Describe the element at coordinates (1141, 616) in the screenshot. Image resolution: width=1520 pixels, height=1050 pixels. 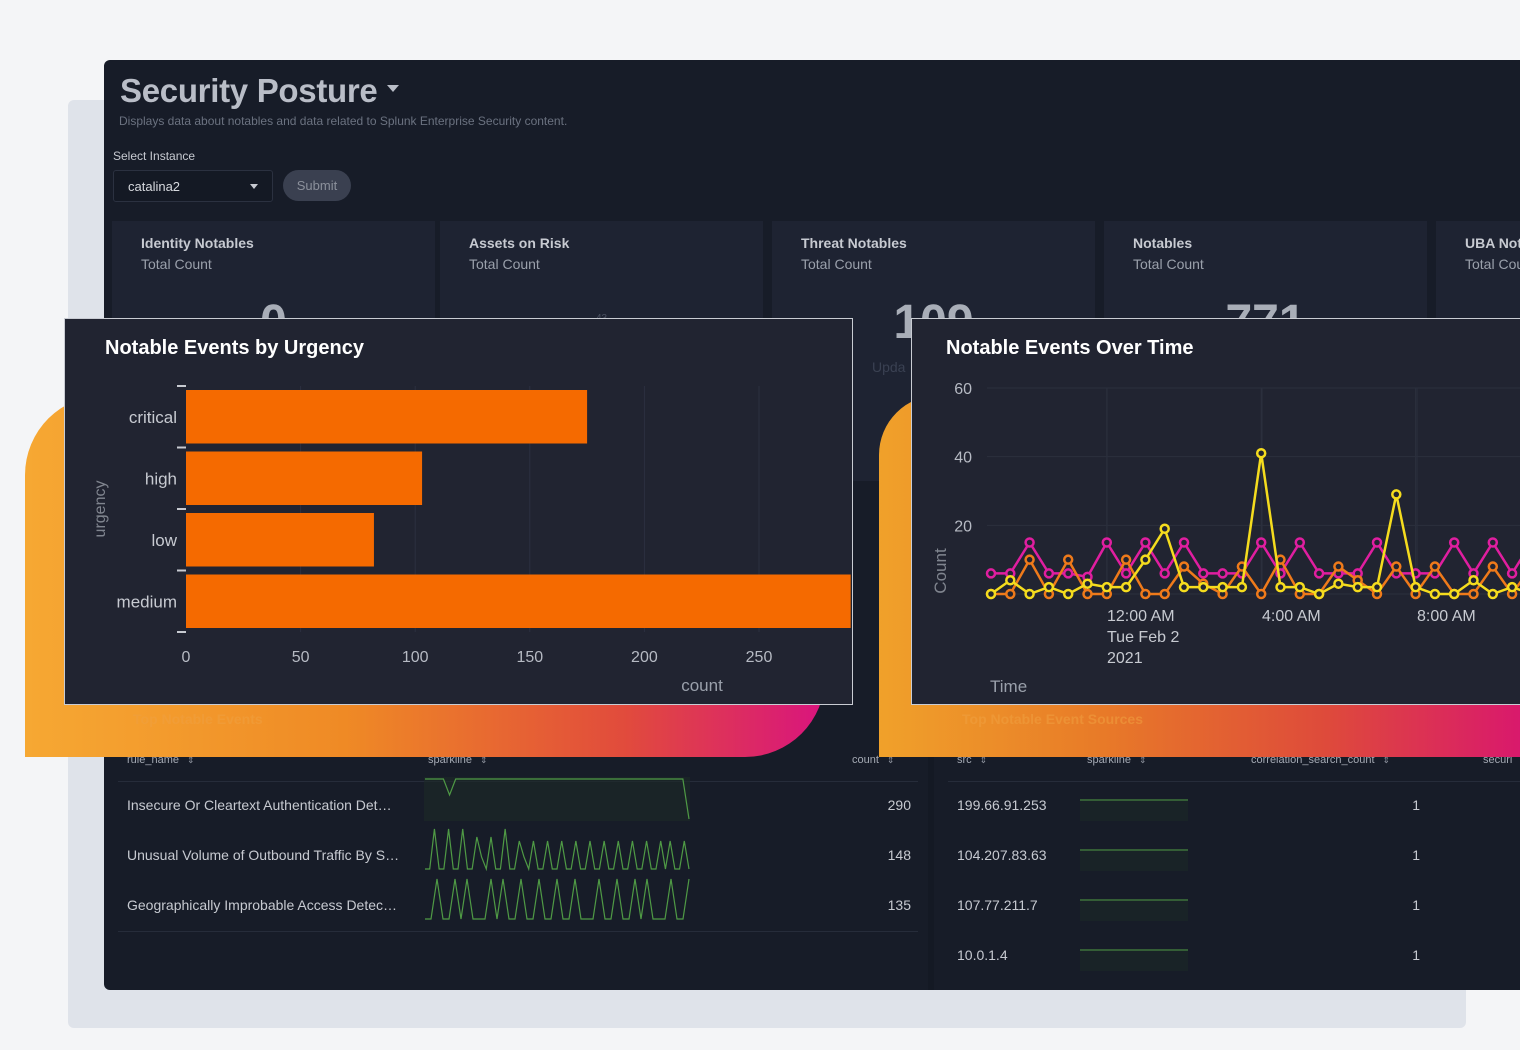
I see `x-tick-label: 12:00 AM` at that location.